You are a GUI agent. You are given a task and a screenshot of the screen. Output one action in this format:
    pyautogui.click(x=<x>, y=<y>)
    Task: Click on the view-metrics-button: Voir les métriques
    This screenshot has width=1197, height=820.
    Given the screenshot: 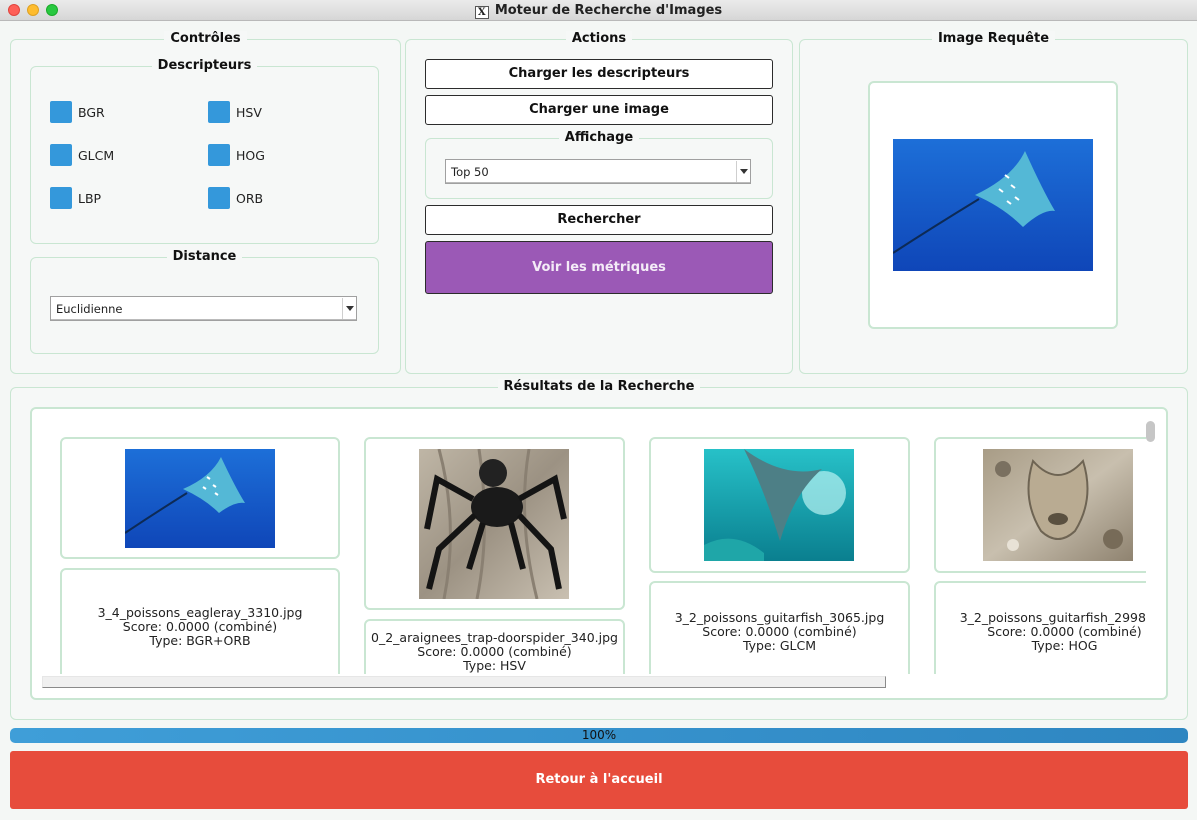 What is the action you would take?
    pyautogui.click(x=599, y=267)
    